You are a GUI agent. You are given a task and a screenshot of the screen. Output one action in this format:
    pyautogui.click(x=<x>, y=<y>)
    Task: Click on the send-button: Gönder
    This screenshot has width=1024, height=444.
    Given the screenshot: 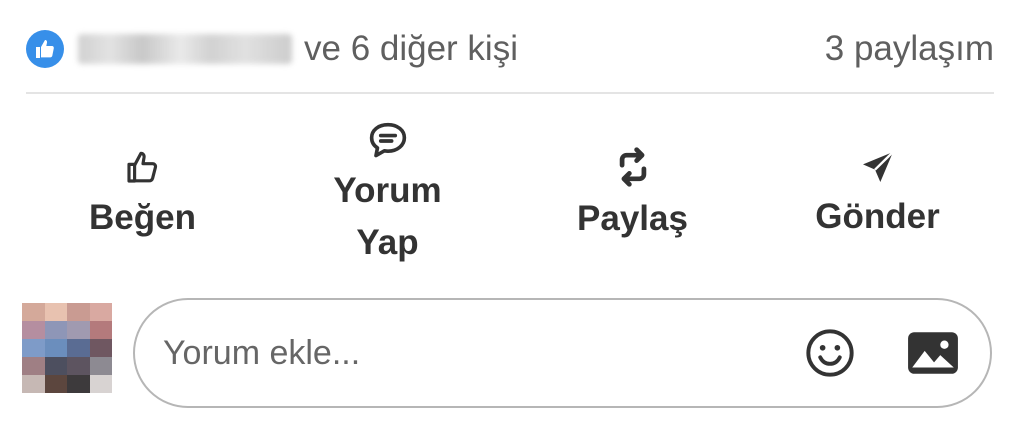 What is the action you would take?
    pyautogui.click(x=877, y=195)
    